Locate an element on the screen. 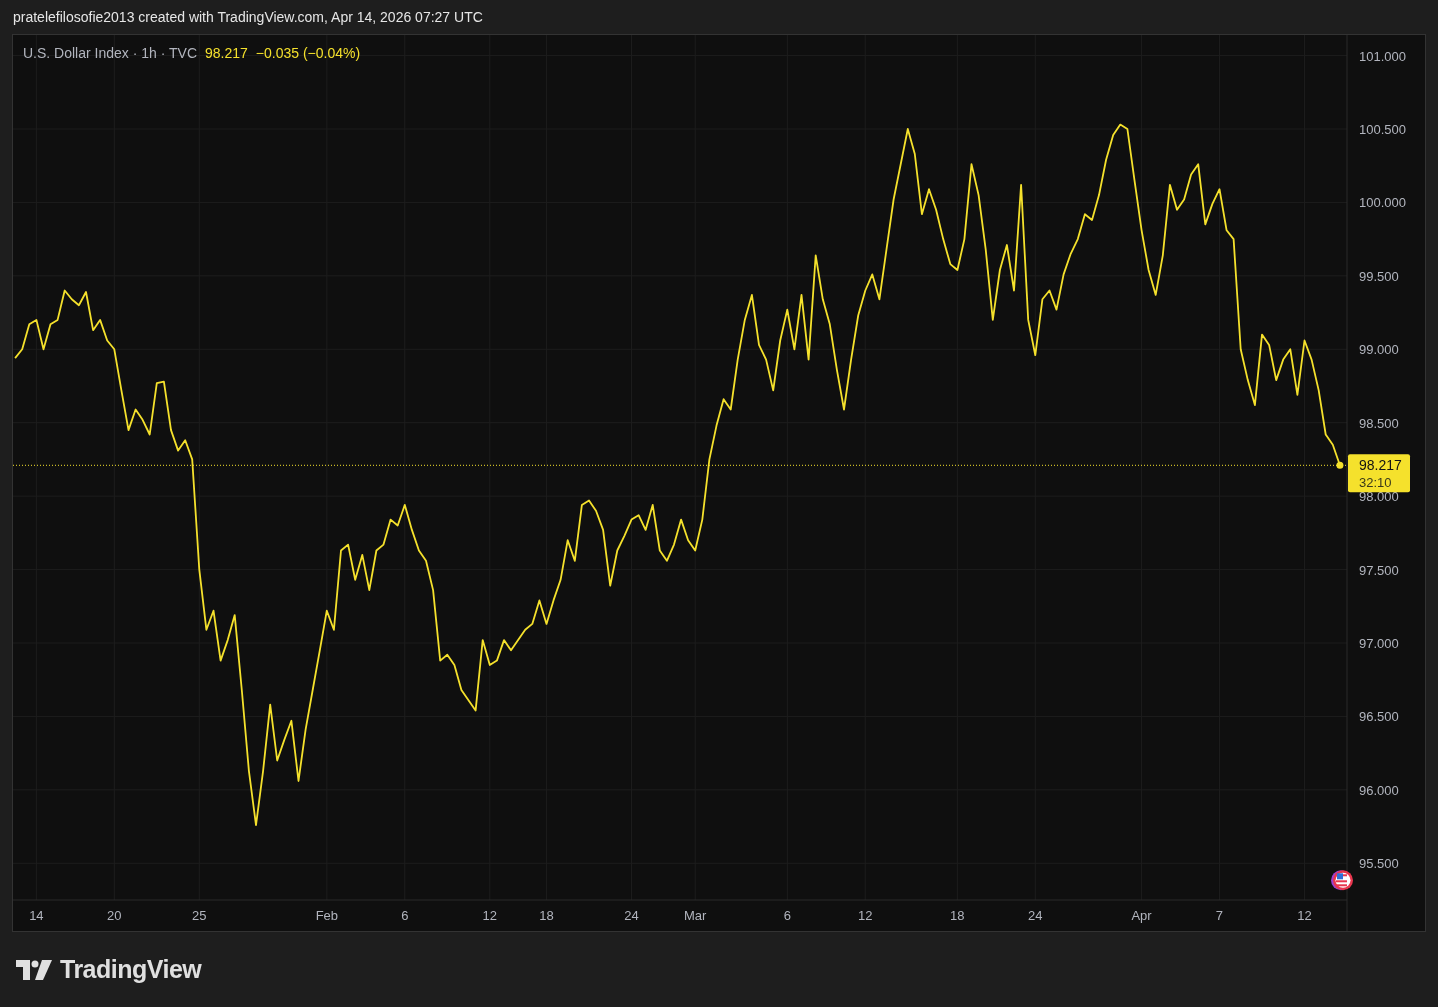  last-price: 98.217 is located at coordinates (226, 53).